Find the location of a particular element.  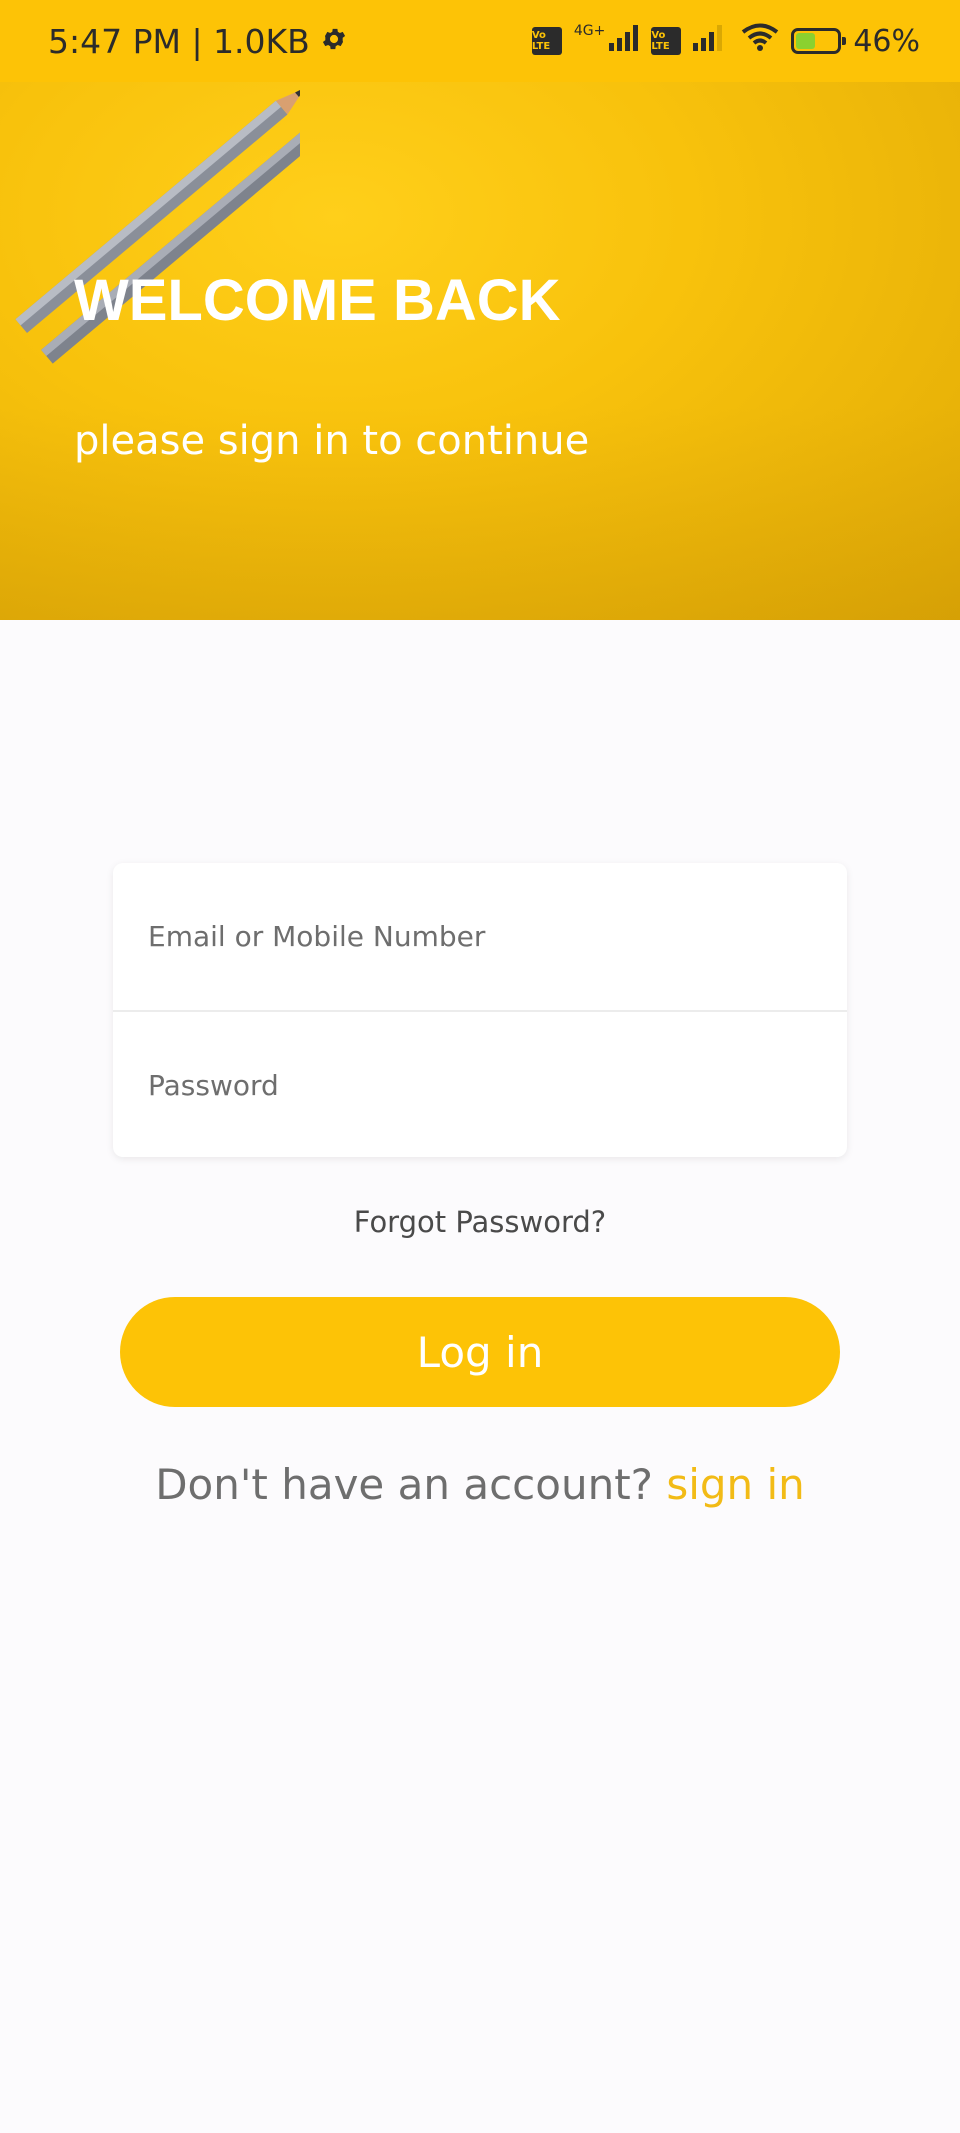

gear-icon is located at coordinates (334, 41).